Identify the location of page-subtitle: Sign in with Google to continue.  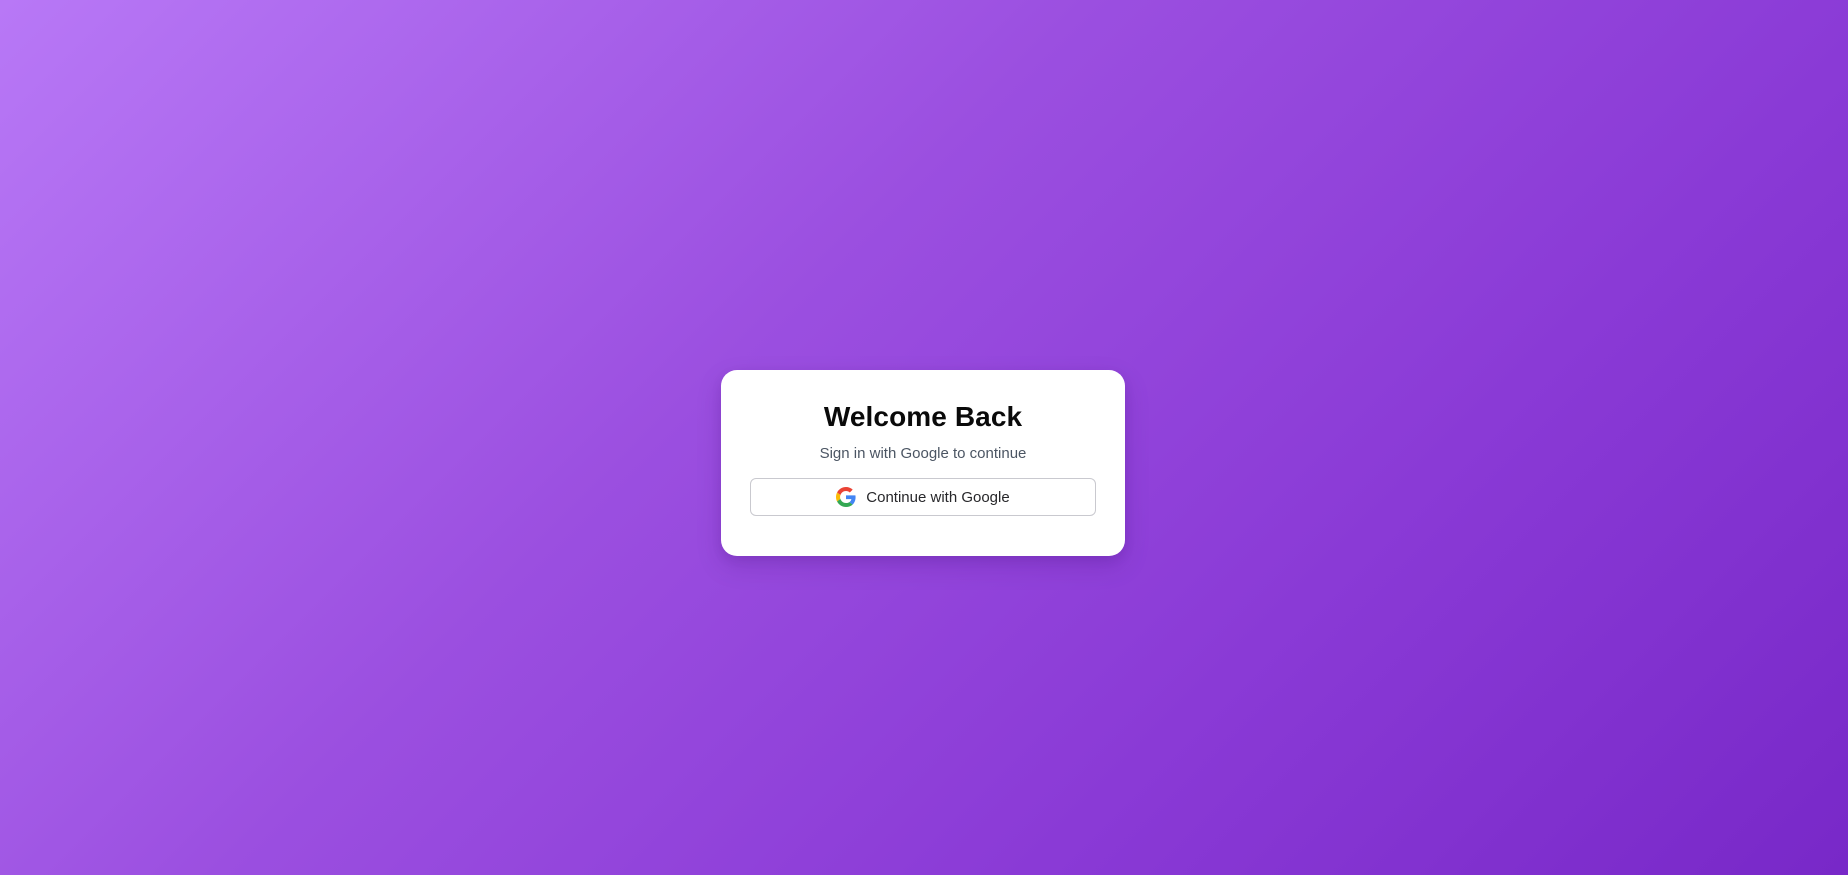
(923, 453).